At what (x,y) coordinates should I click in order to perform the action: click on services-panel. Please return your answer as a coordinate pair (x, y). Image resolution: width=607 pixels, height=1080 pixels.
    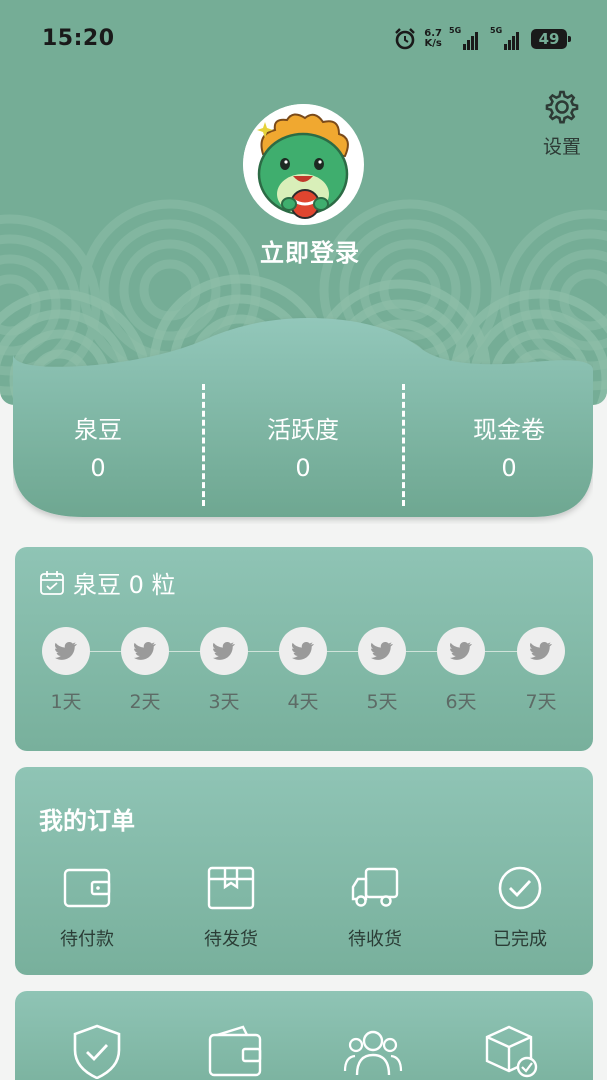
    Looking at the image, I should click on (304, 1035).